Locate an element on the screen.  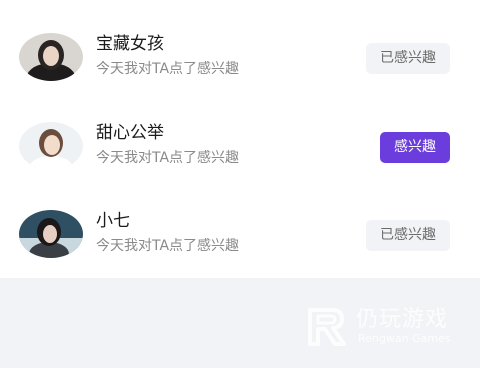
watermark-logo-icon is located at coordinates (327, 327).